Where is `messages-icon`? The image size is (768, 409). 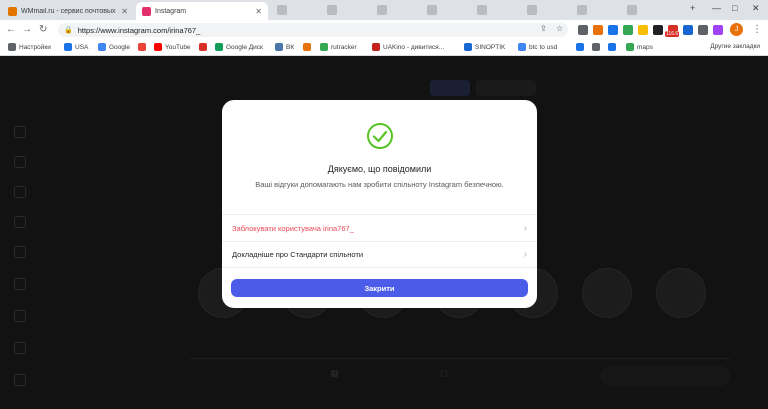
messages-icon is located at coordinates (20, 252).